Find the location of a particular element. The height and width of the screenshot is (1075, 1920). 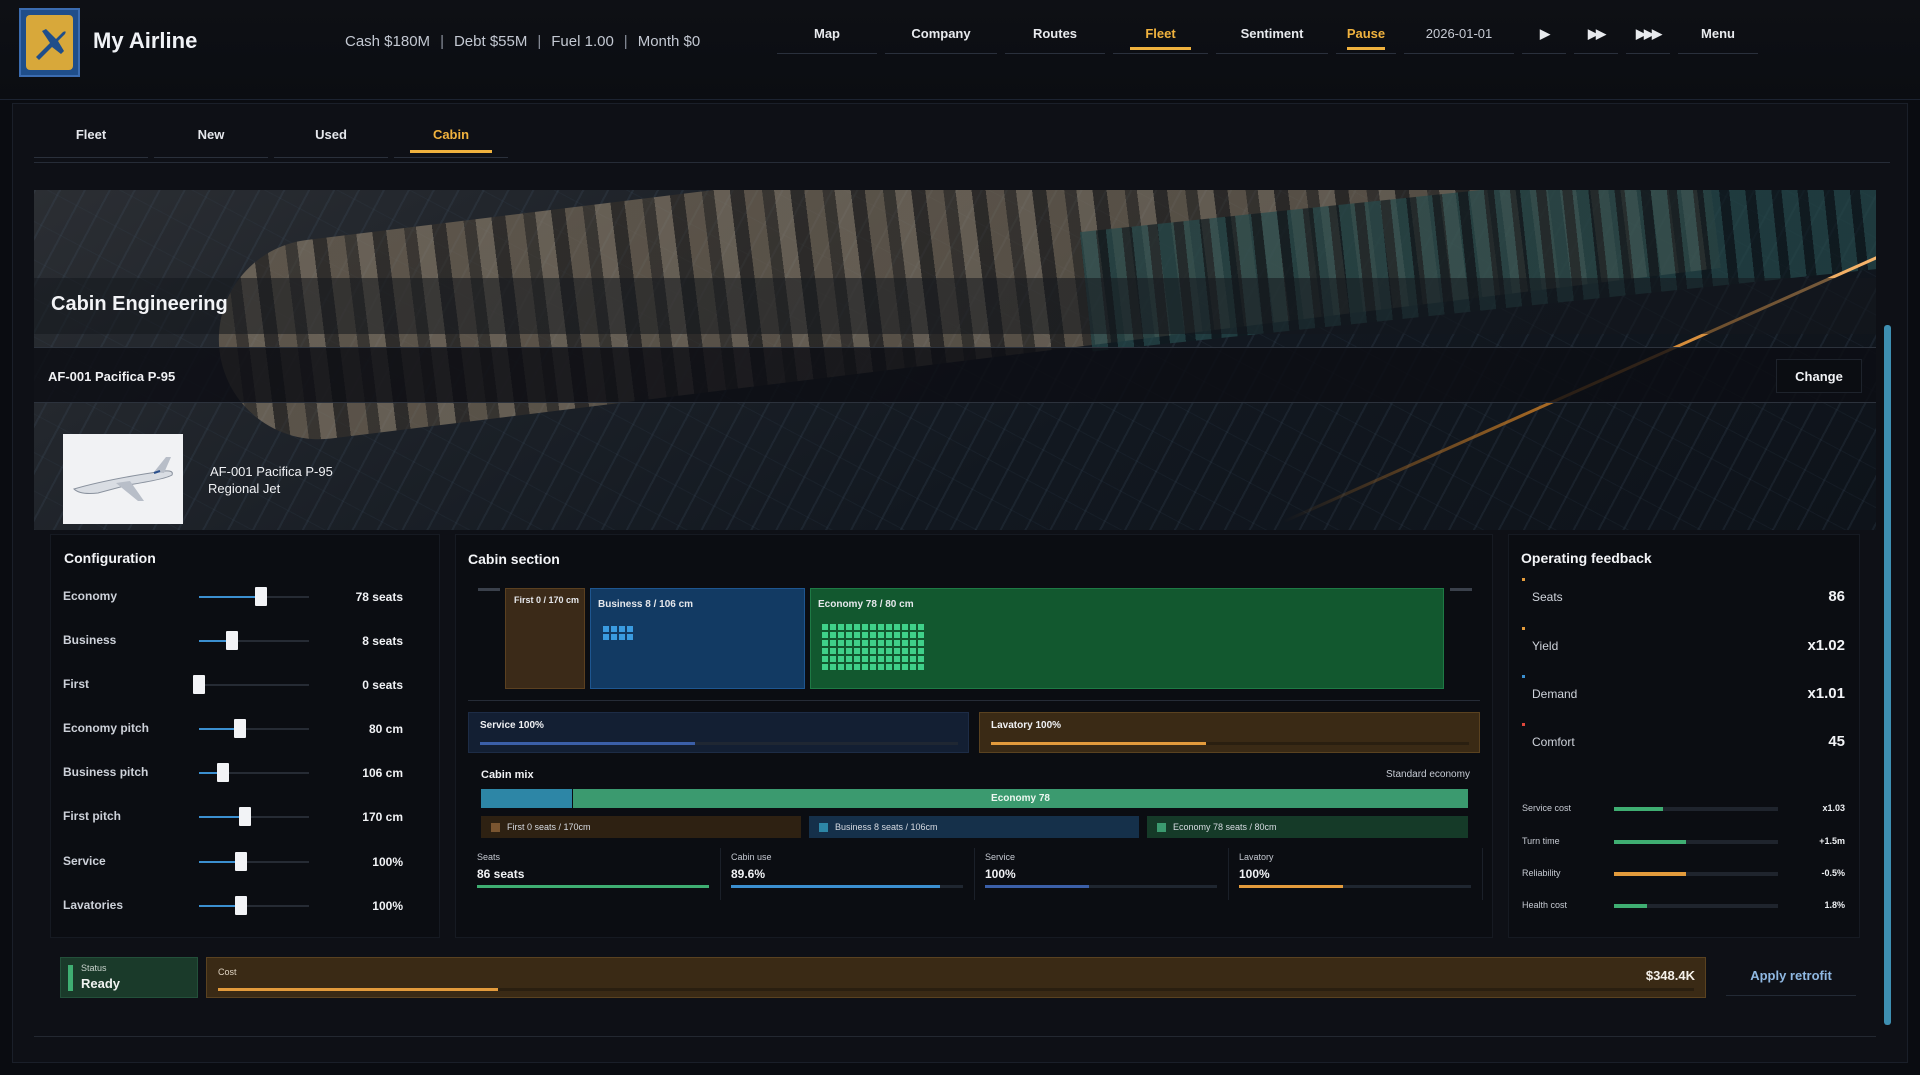

apply-retrofit-button: Apply retrofit is located at coordinates (1791, 976).